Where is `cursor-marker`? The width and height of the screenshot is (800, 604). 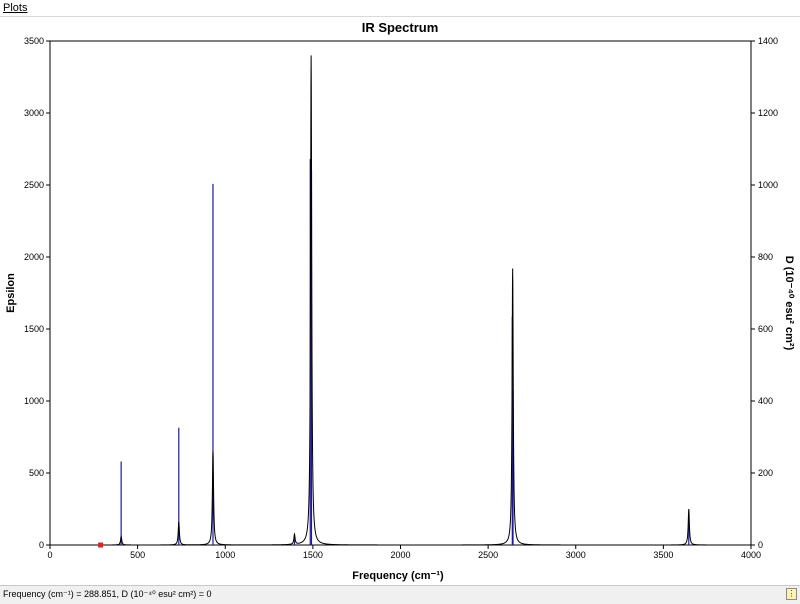 cursor-marker is located at coordinates (101, 545).